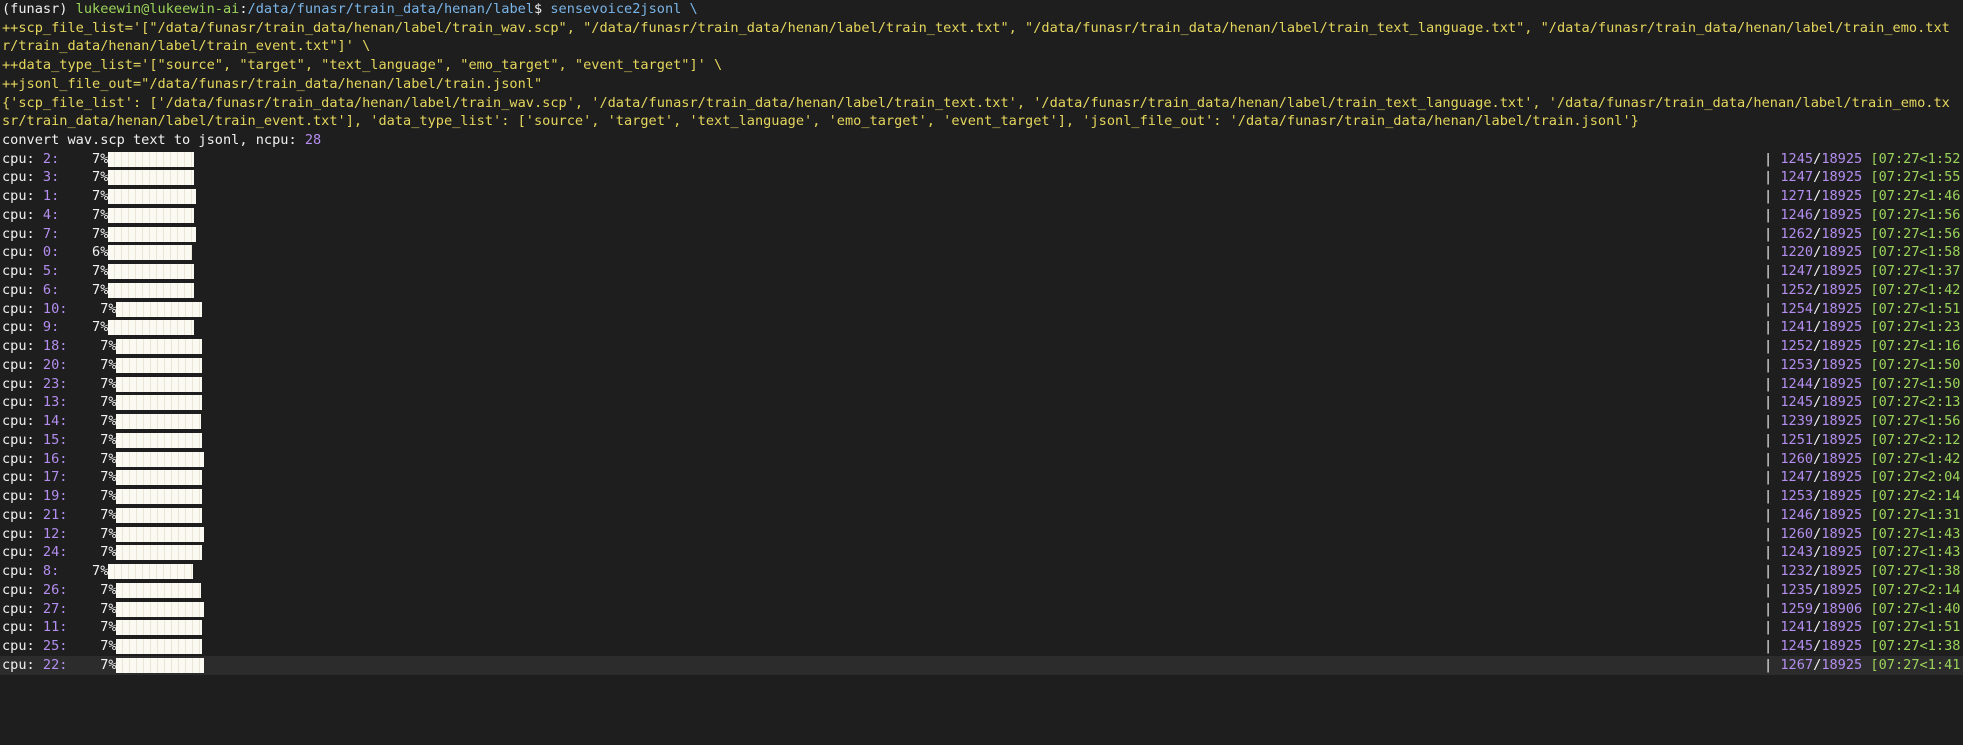  Describe the element at coordinates (1911, 627) in the screenshot. I see `elapsed-remaining: [07:27<1:51` at that location.